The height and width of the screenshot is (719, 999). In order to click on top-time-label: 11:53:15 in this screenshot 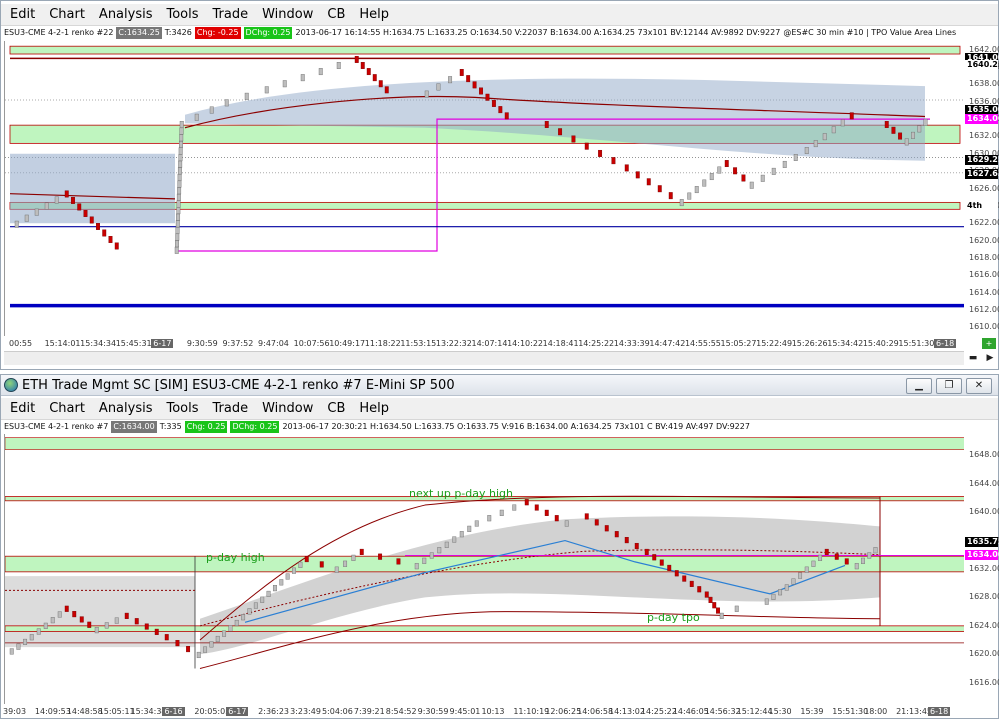, I will do `click(418, 343)`.